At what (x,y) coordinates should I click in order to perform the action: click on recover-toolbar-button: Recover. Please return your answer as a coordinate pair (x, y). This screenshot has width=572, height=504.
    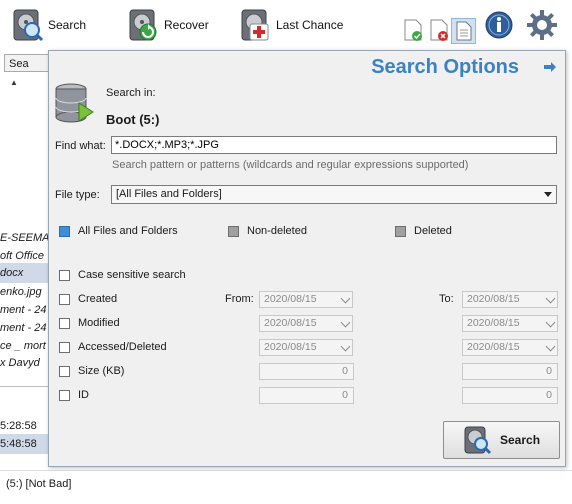
    Looking at the image, I should click on (167, 25).